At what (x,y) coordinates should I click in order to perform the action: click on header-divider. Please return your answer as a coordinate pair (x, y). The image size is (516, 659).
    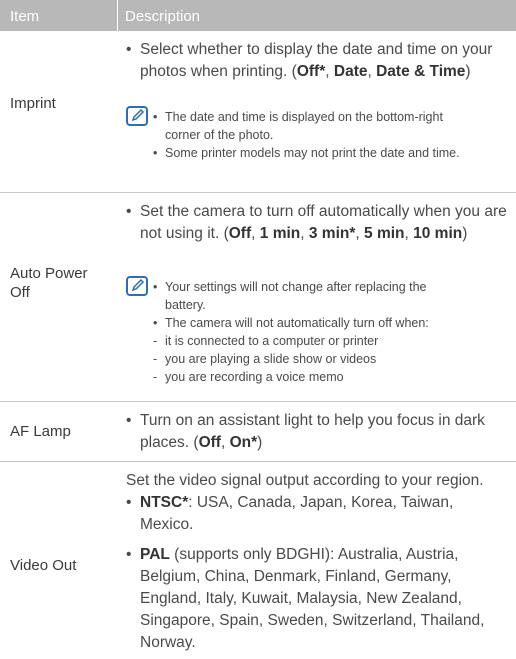
    Looking at the image, I should click on (117, 15).